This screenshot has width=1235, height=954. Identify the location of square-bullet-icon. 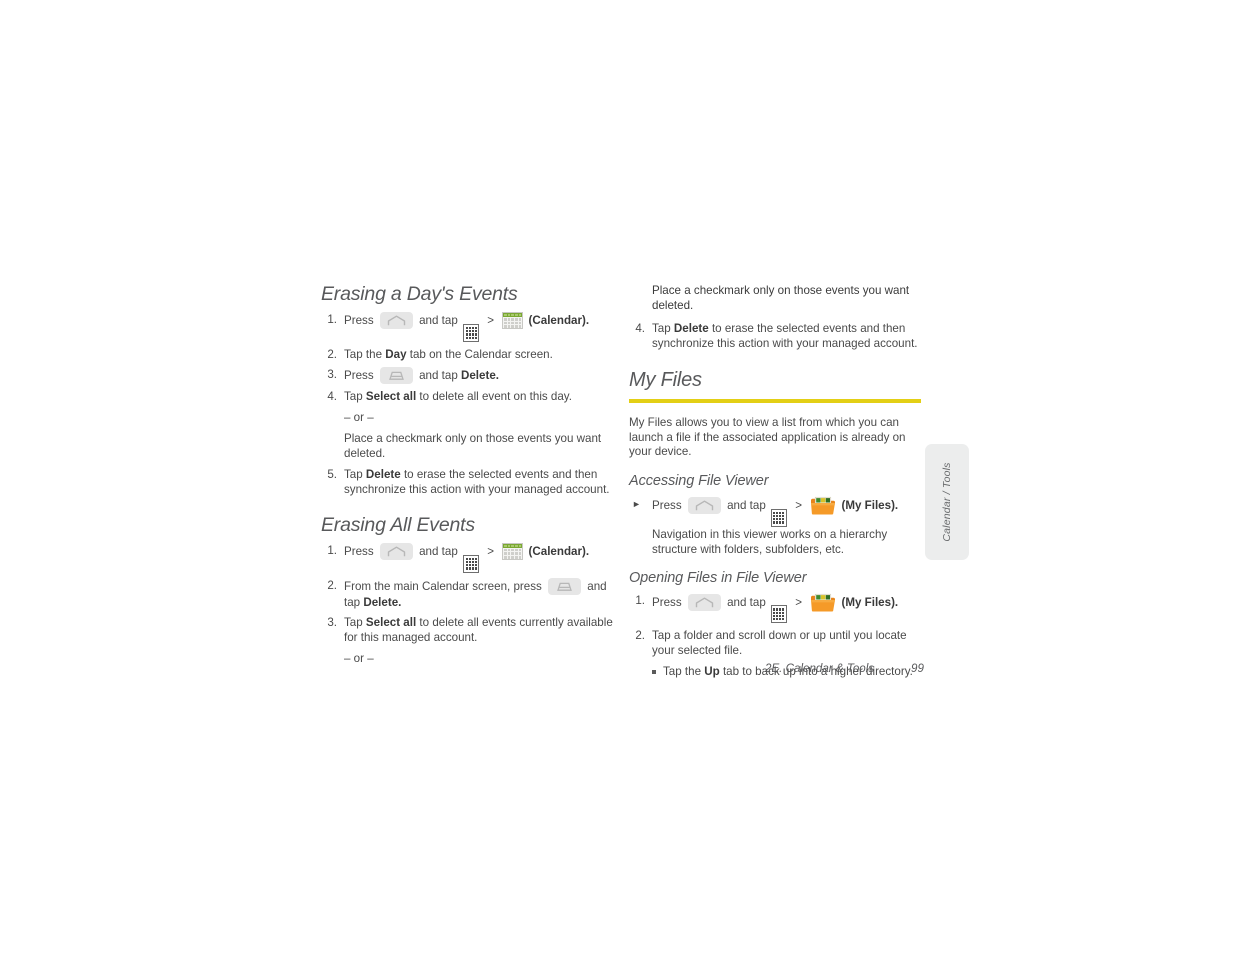
(654, 672).